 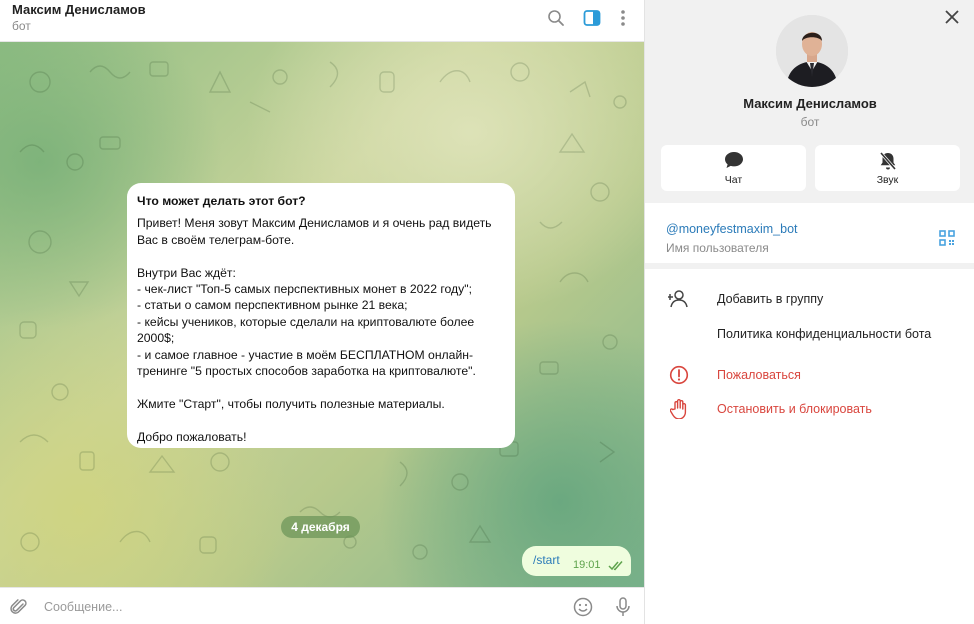 I want to click on profile-name: Максим Денисламов, so click(x=810, y=103).